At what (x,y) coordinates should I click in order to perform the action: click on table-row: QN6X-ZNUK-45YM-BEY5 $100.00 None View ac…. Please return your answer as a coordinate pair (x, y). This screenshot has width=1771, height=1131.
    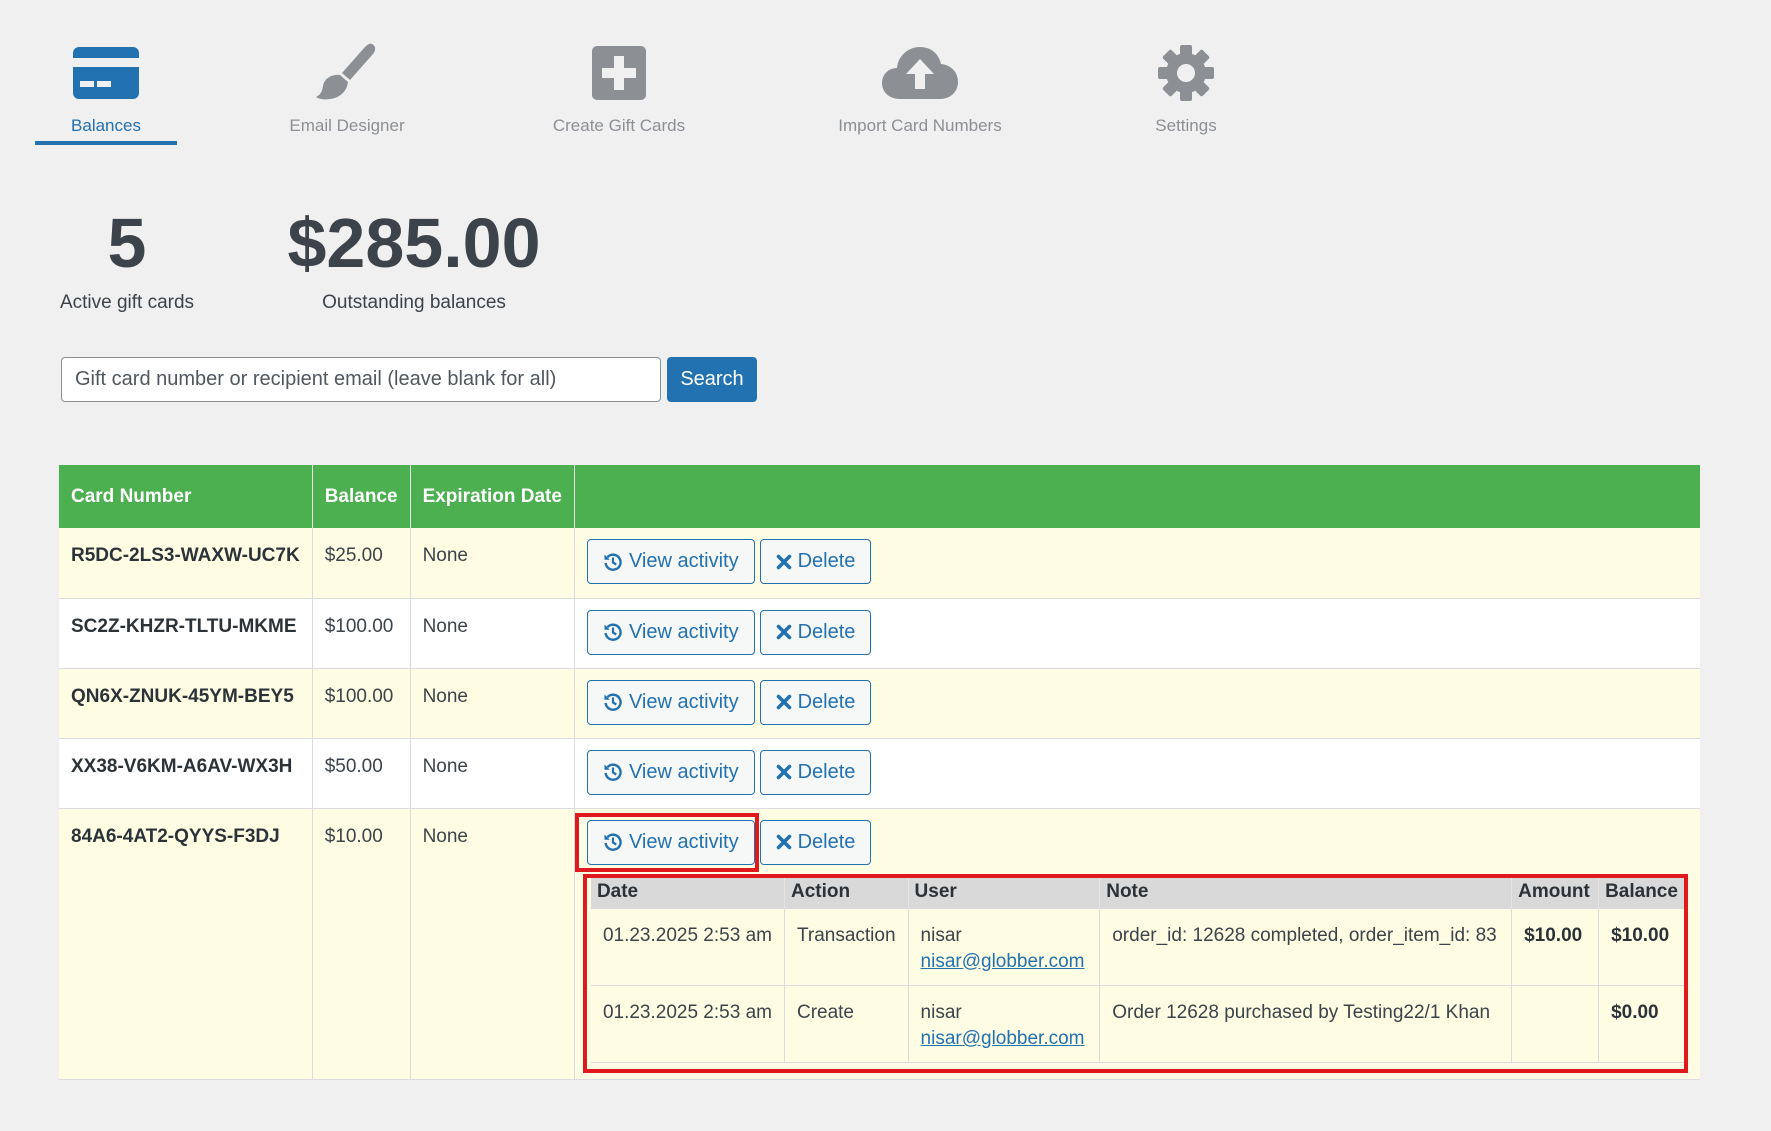
    Looking at the image, I should click on (879, 703).